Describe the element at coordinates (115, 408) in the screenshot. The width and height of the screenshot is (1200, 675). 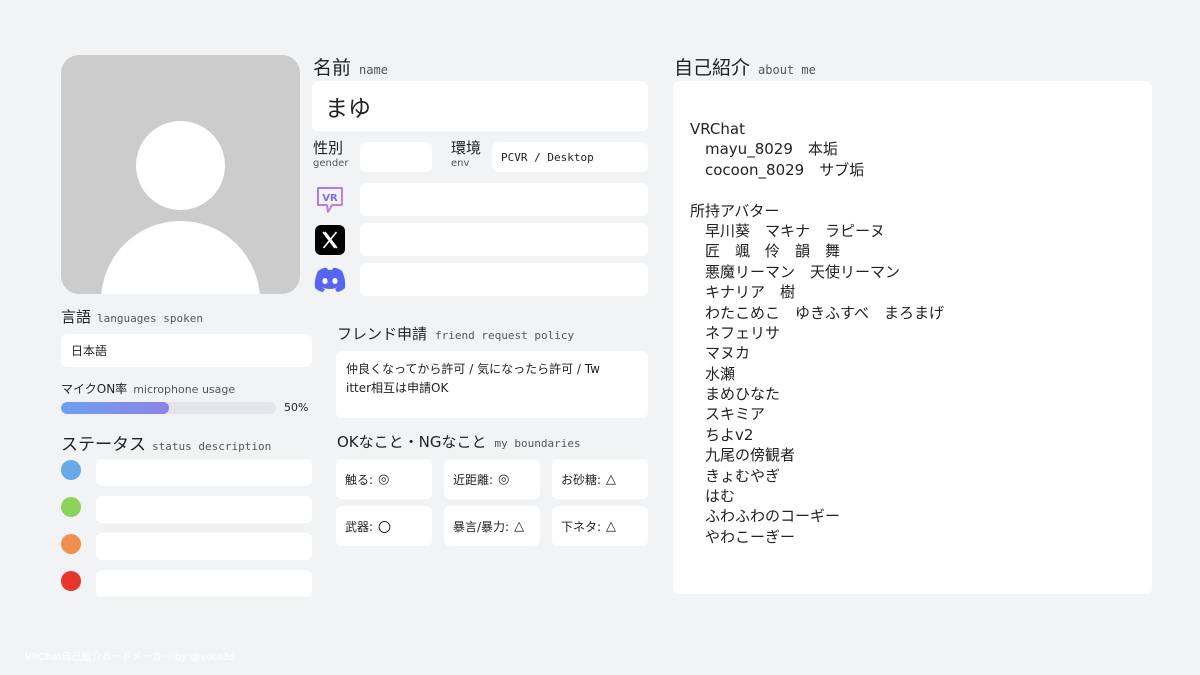
I see `mic-usage-fill` at that location.